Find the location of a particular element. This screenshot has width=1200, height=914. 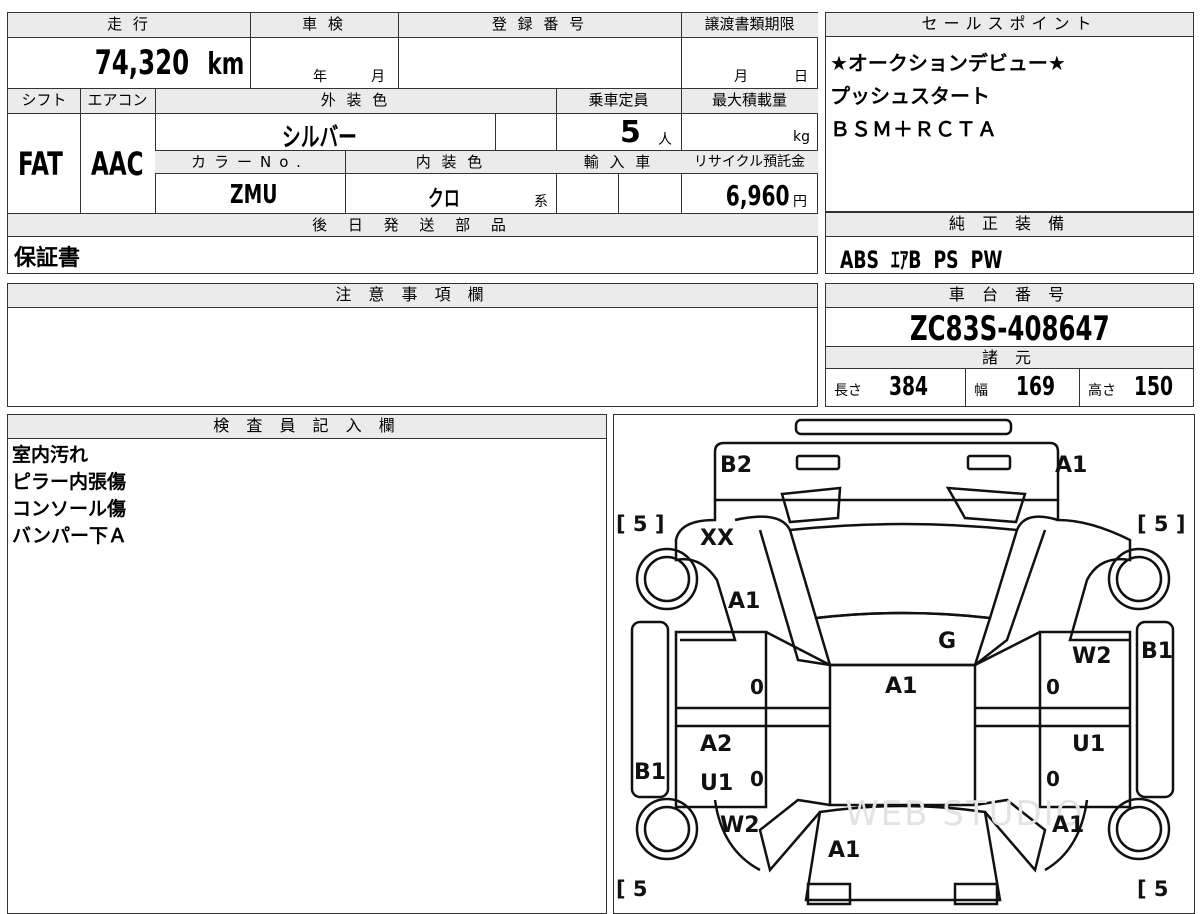

standard-equipment-list: ABS ｴｱB PS PW is located at coordinates (953, 257).